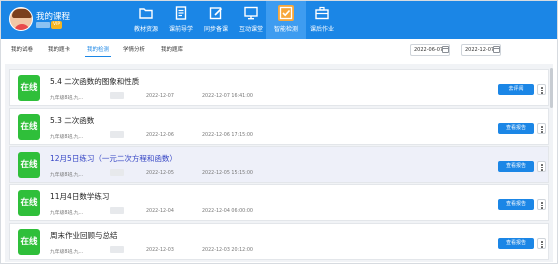  I want to click on nav-item-classroom: 互动课堂, so click(251, 20).